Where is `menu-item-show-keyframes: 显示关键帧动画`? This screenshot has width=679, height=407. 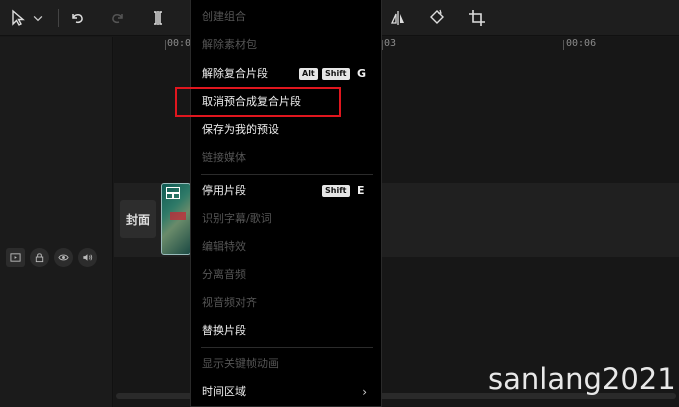
menu-item-show-keyframes: 显示关键帧动画 is located at coordinates (286, 364).